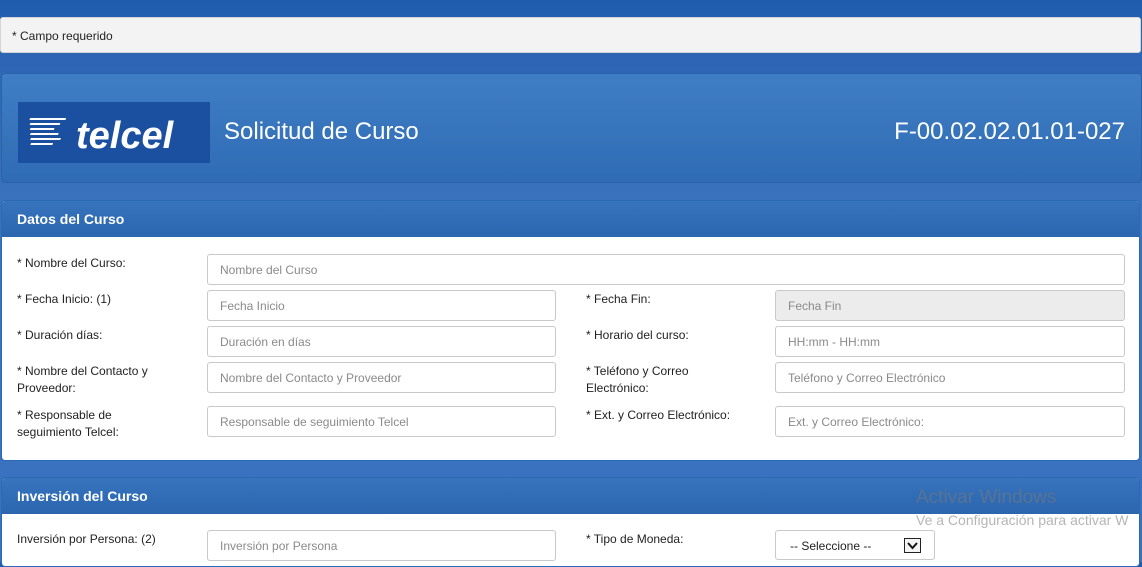  What do you see at coordinates (381, 545) in the screenshot?
I see `inversion-persona-input` at bounding box center [381, 545].